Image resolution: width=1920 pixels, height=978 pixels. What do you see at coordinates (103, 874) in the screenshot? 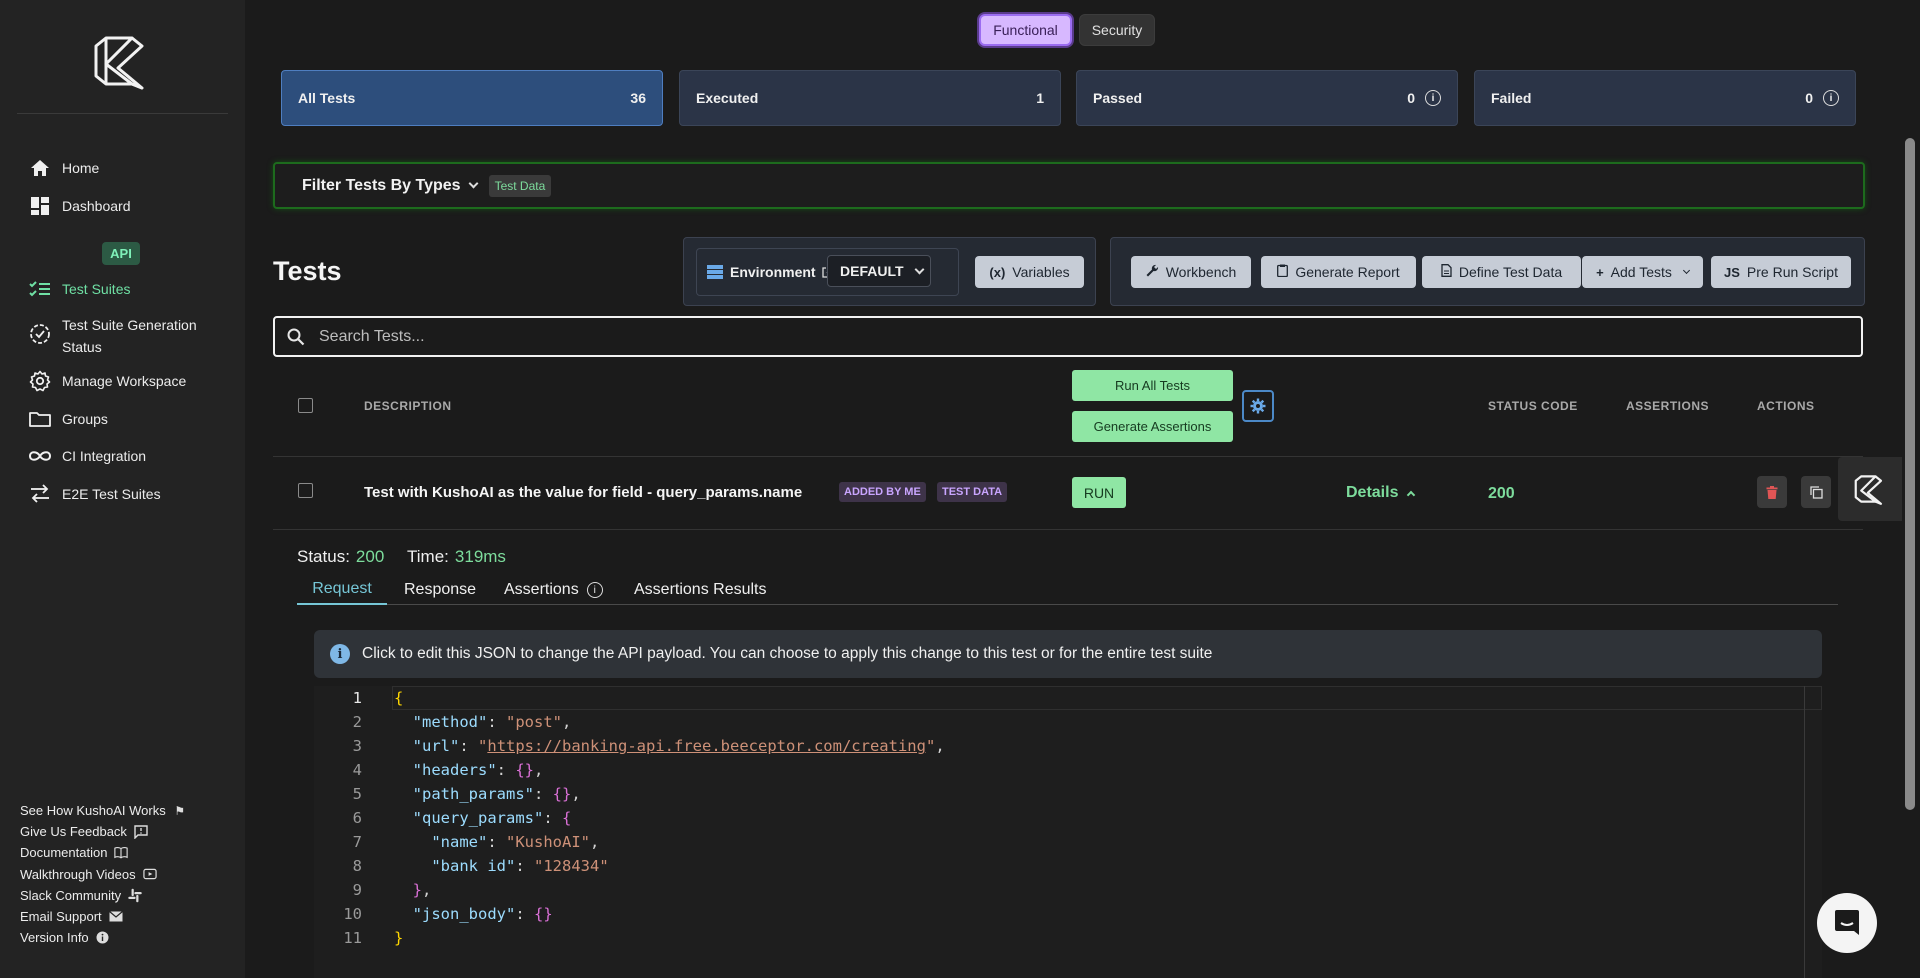
I see `footer-link-walkthrough-videos: Walkthrough Videos` at bounding box center [103, 874].